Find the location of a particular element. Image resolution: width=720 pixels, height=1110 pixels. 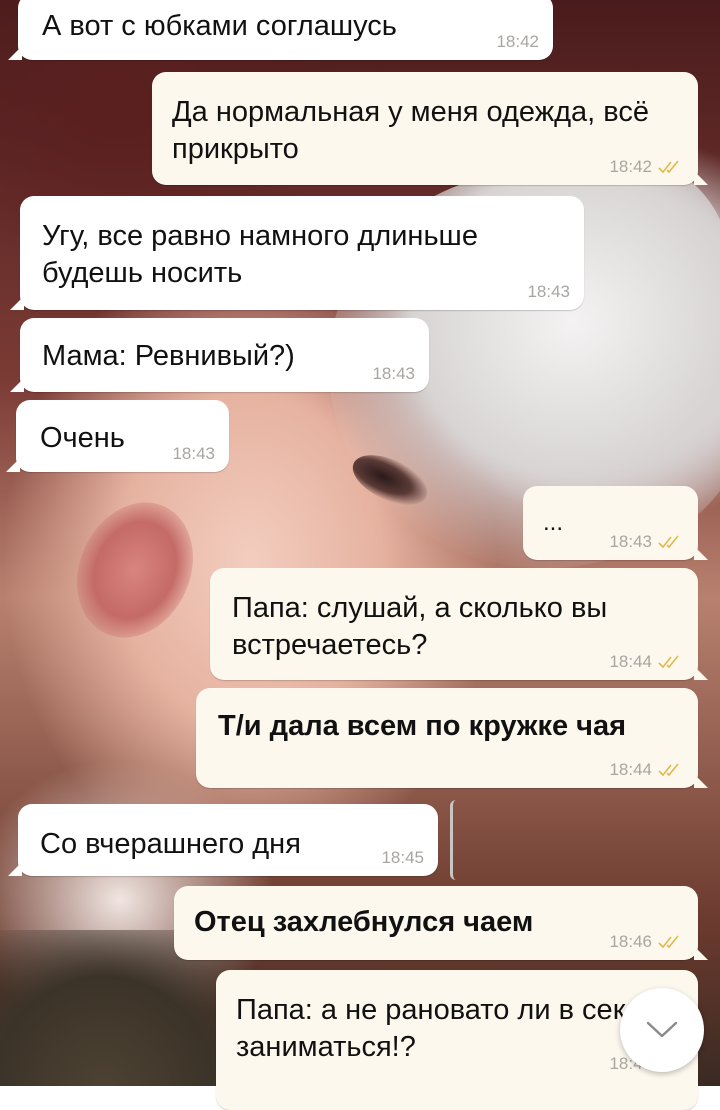

wallpaper-earring is located at coordinates (458, 840).